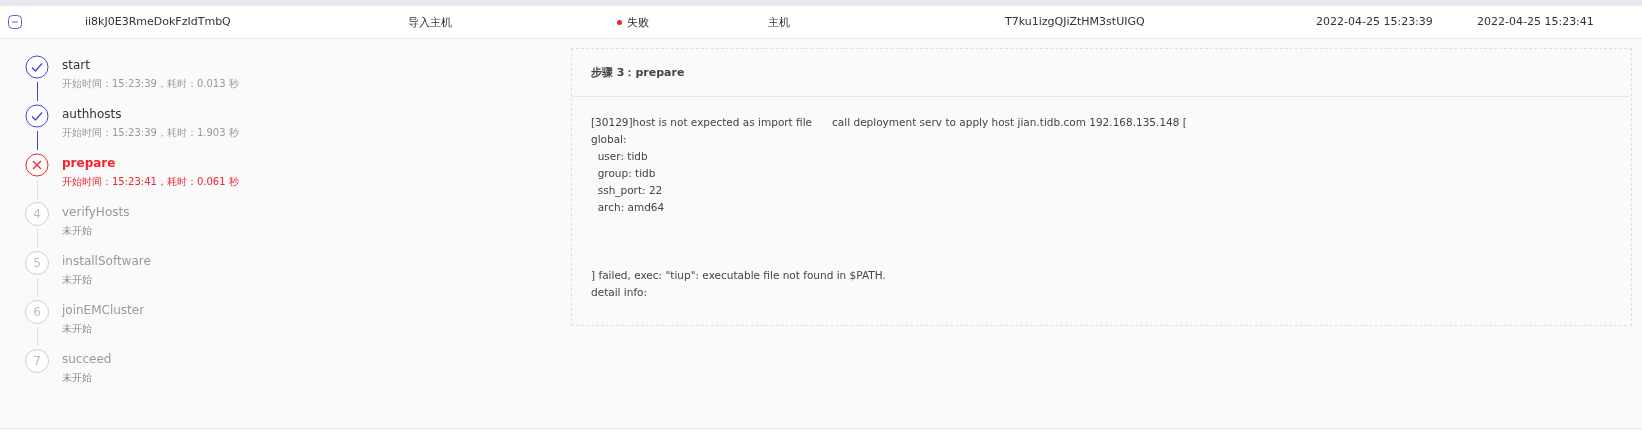 The height and width of the screenshot is (435, 1642). I want to click on step-title: joinEMCluster, so click(103, 310).